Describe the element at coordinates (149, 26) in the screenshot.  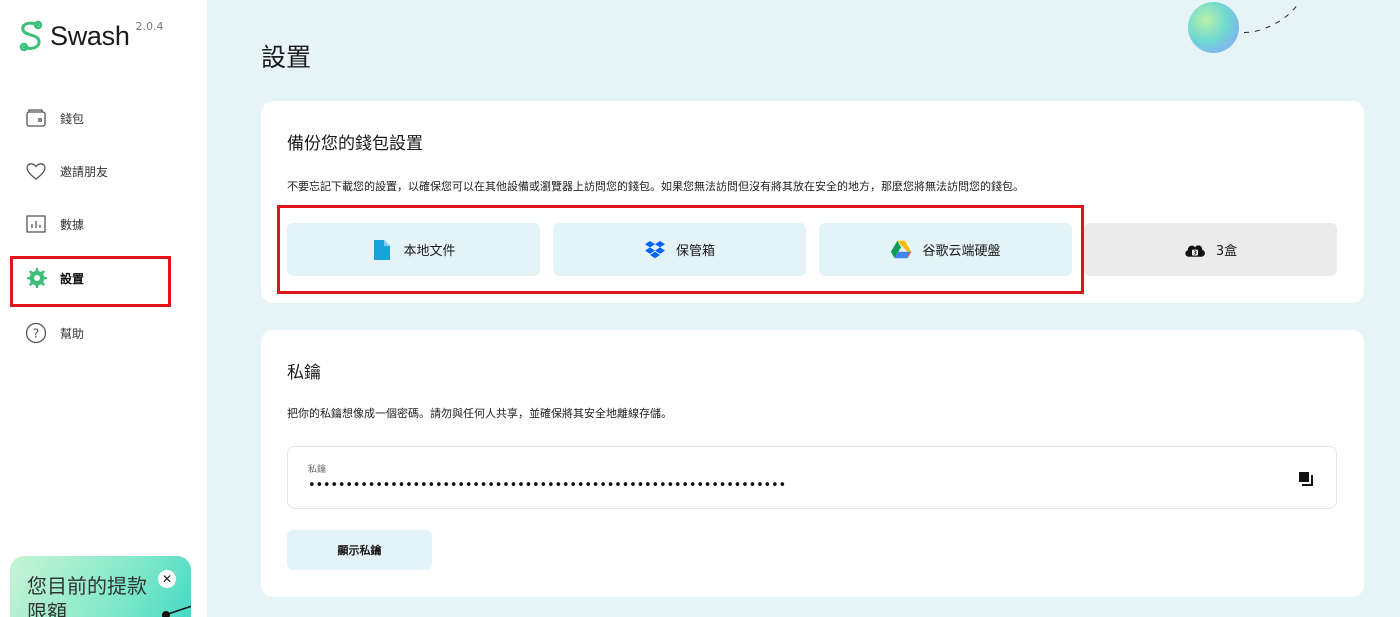
I see `app-version: 2.0.4` at that location.